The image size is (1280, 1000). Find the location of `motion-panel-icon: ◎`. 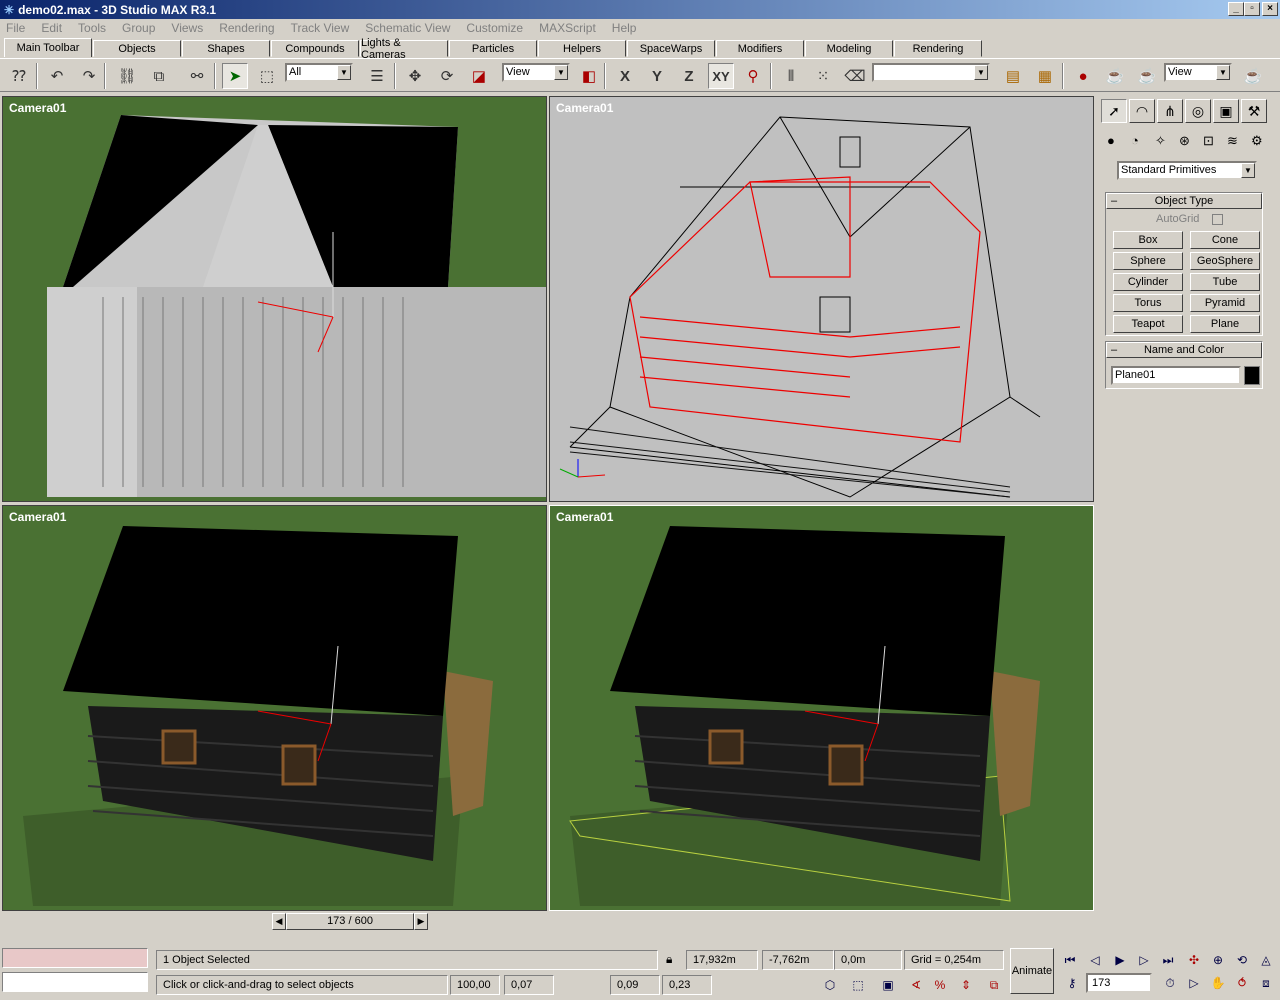

motion-panel-icon: ◎ is located at coordinates (1198, 111).